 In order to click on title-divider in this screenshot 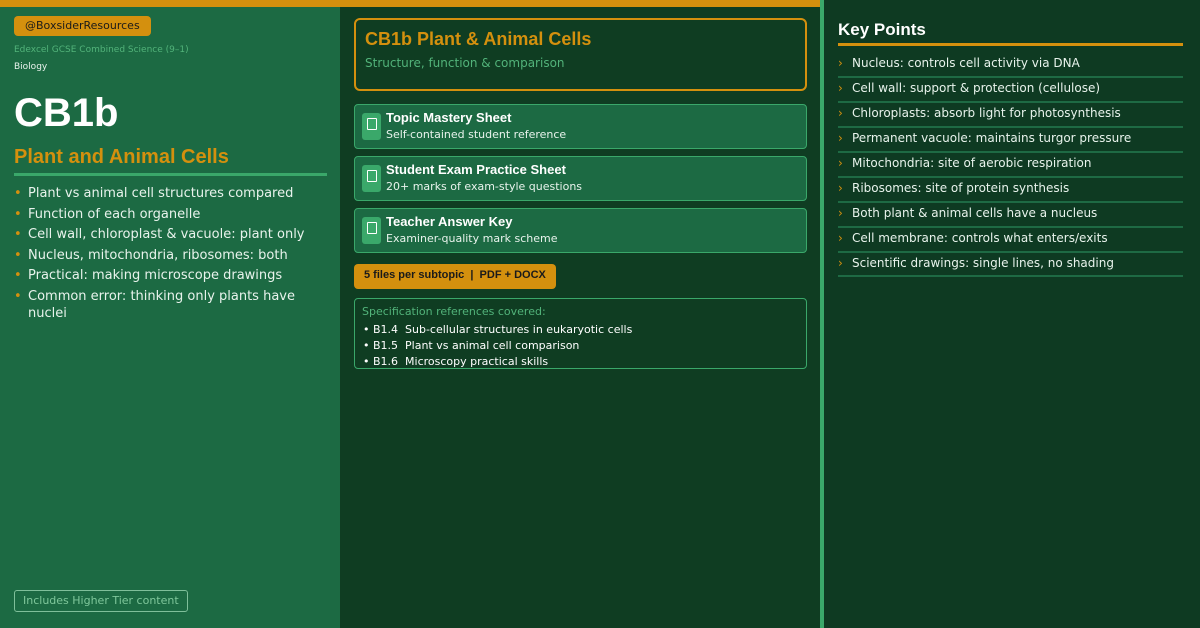, I will do `click(170, 174)`.